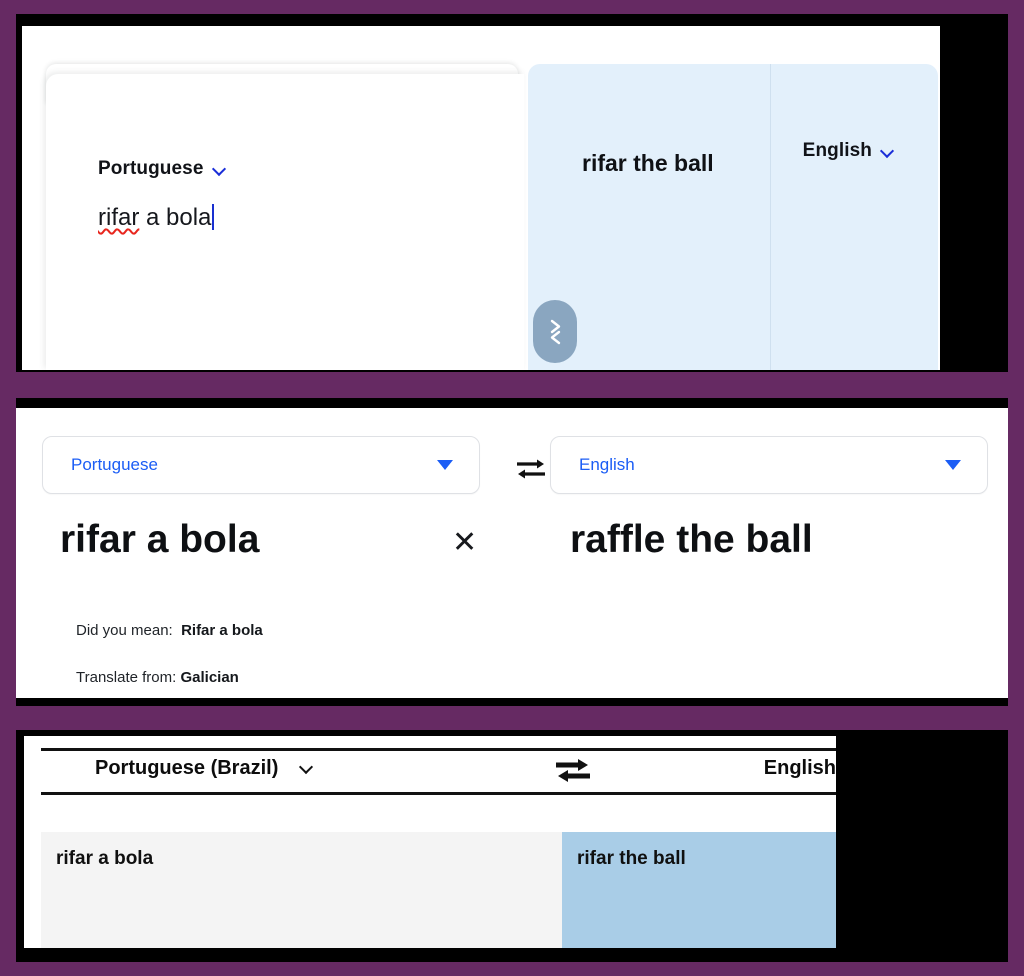 The width and height of the screenshot is (1024, 976). I want to click on header-rule-bottom, so click(438, 793).